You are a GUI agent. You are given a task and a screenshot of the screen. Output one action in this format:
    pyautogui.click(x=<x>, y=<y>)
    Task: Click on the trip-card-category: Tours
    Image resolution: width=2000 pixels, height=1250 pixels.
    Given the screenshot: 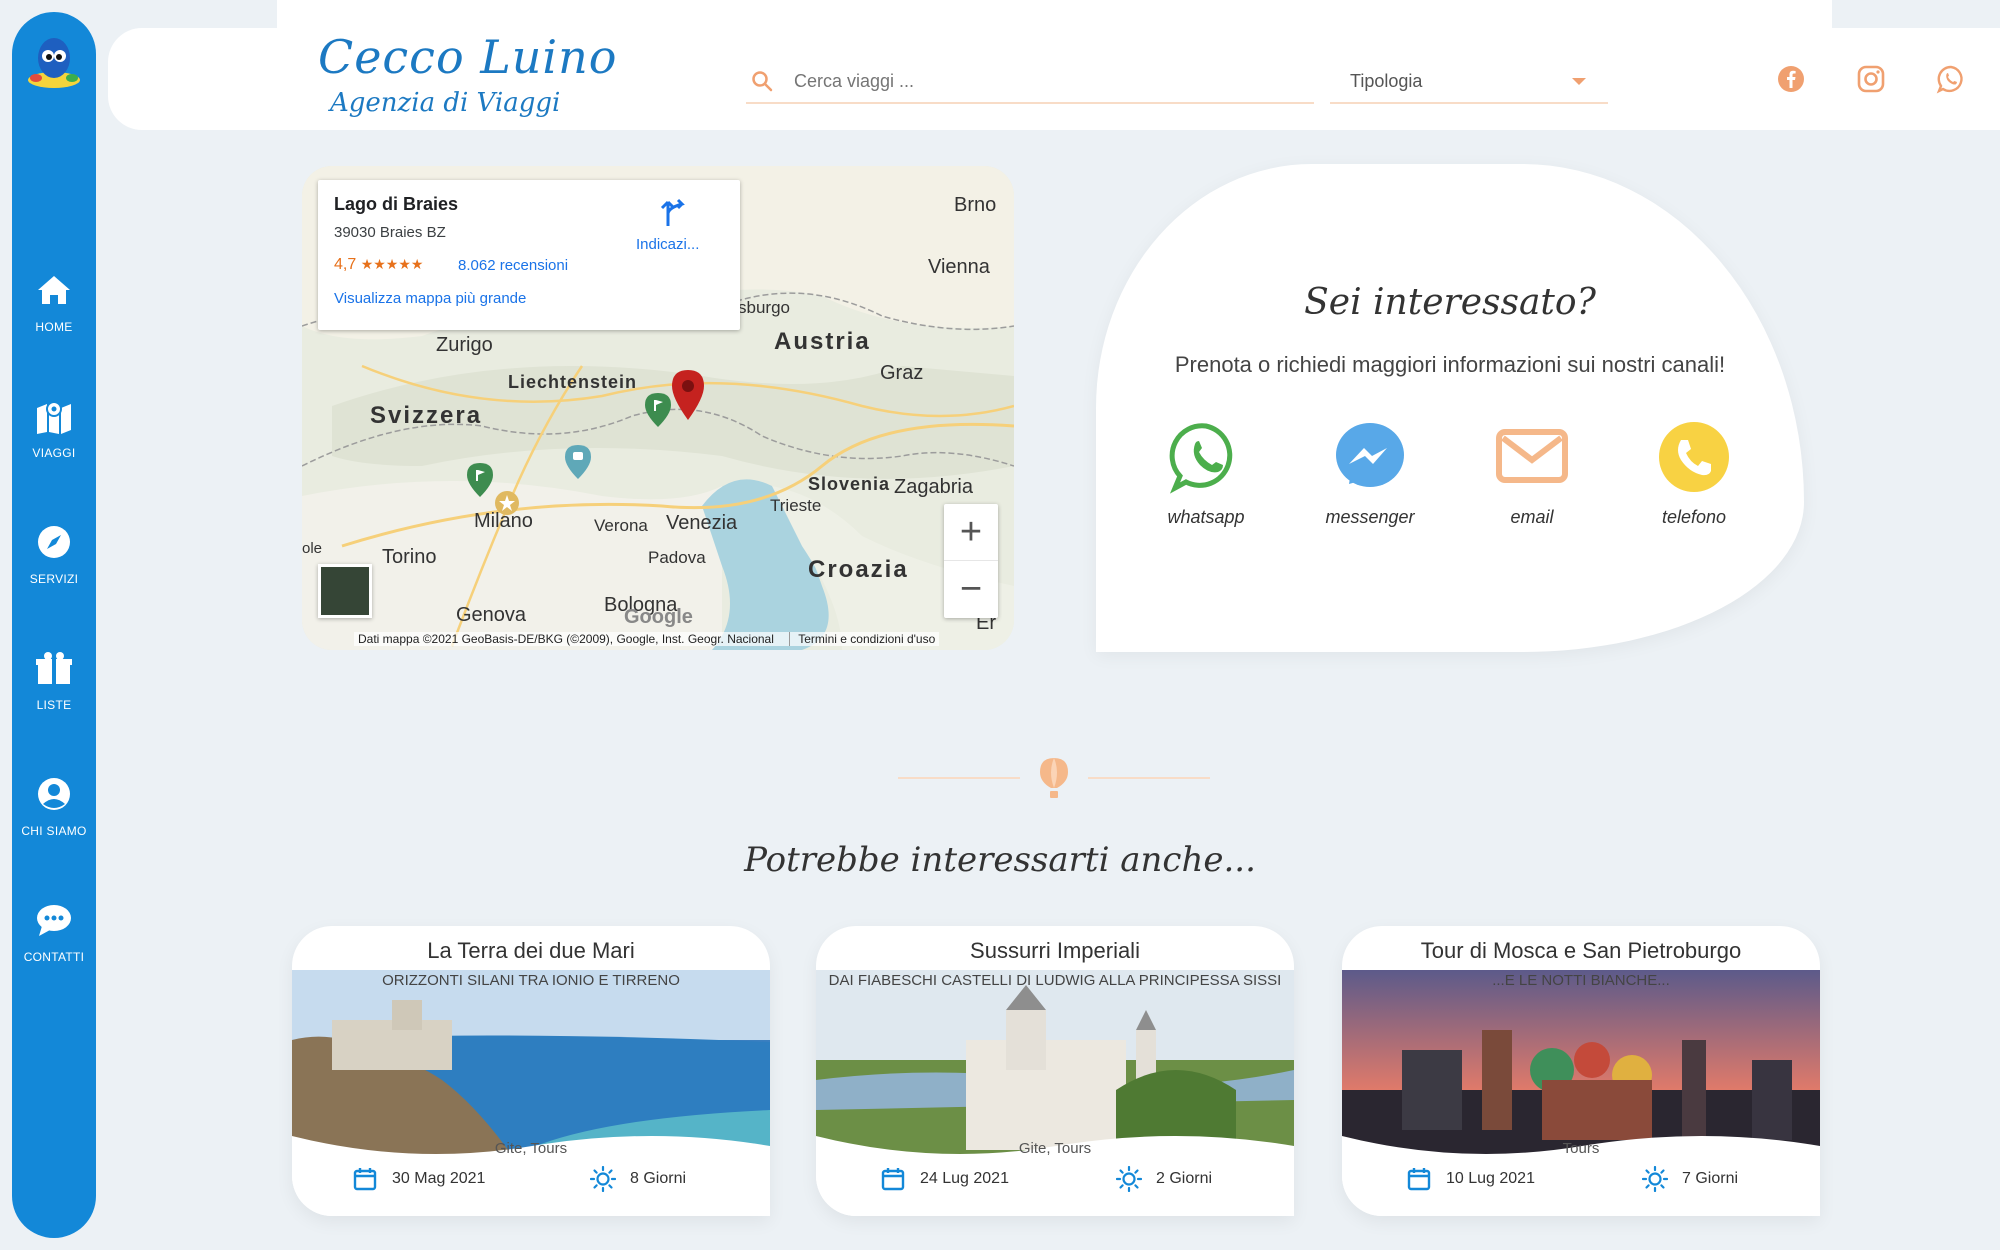 What is the action you would take?
    pyautogui.click(x=1581, y=1148)
    